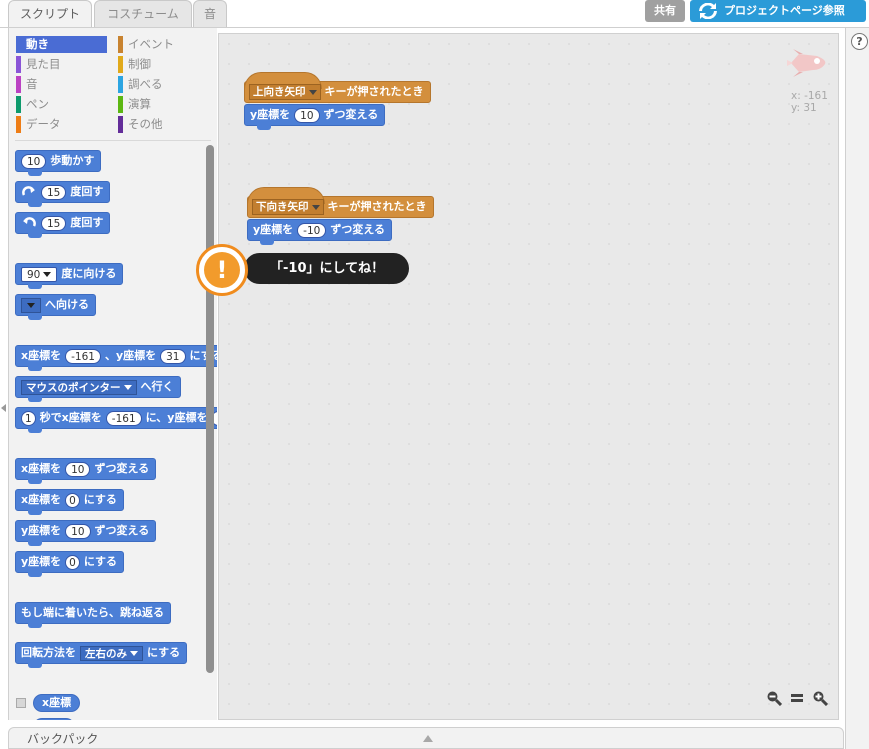 The width and height of the screenshot is (869, 749). What do you see at coordinates (37, 44) in the screenshot?
I see `category-label: 動き` at bounding box center [37, 44].